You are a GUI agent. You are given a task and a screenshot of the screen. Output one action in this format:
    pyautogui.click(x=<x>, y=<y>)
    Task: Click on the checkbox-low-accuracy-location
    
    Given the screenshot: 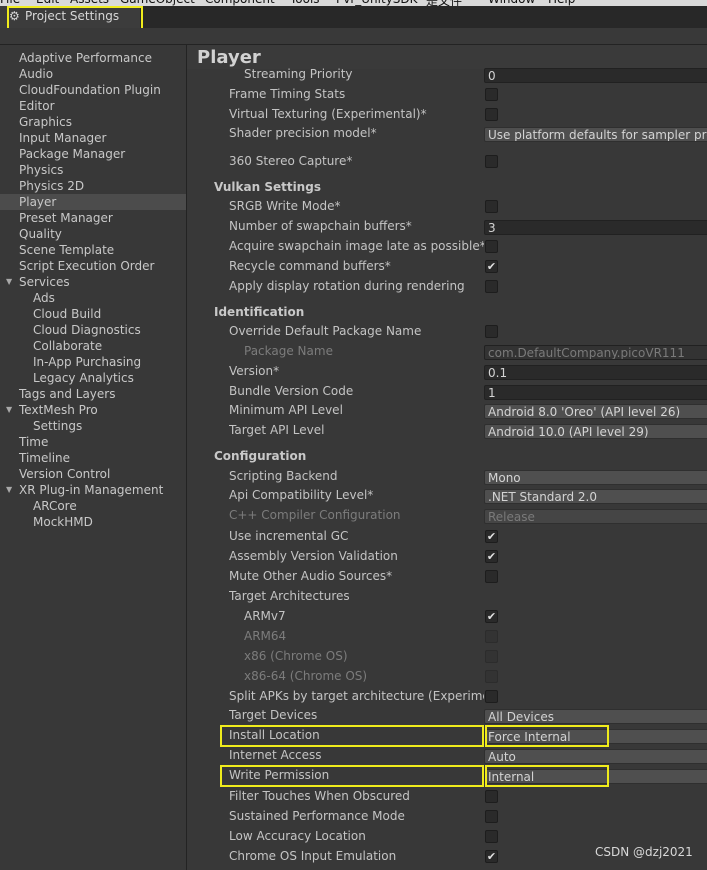 What is the action you would take?
    pyautogui.click(x=491, y=836)
    